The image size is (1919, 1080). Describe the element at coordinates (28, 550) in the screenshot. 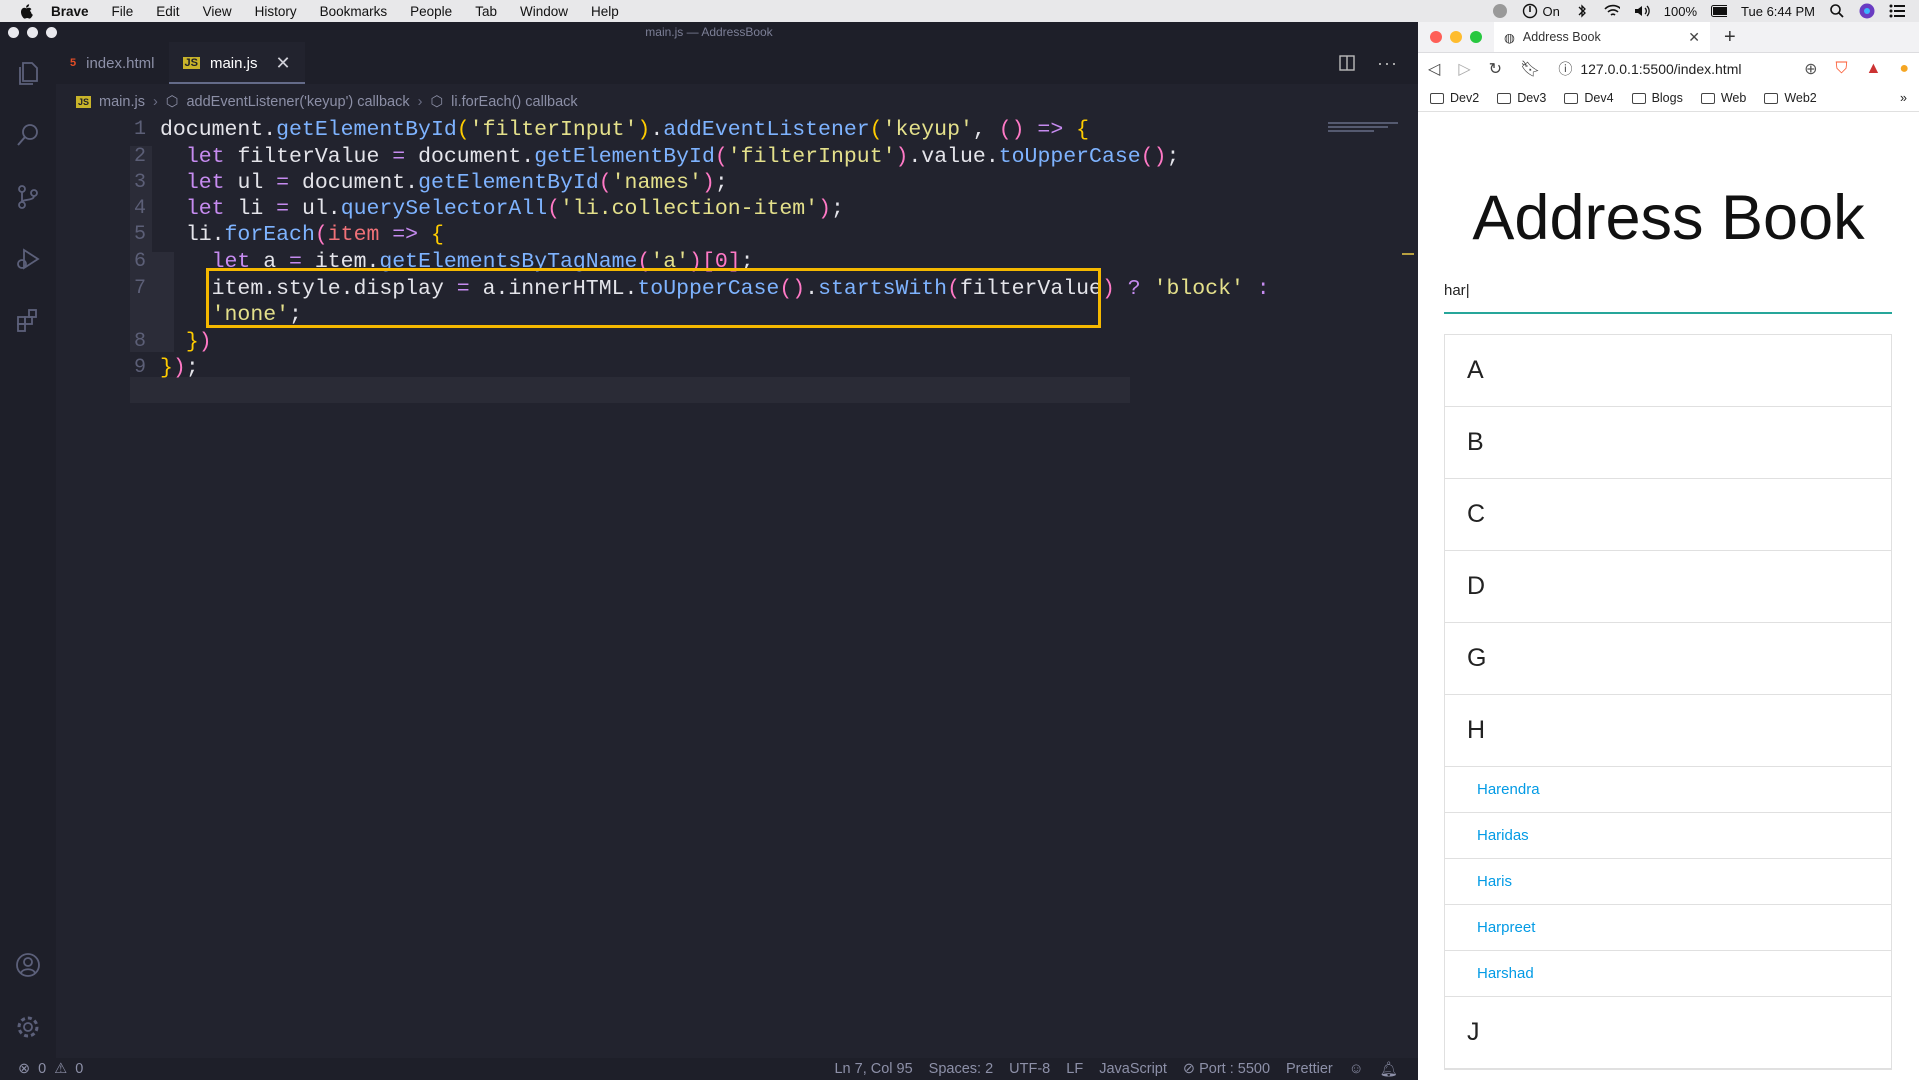

I see `activity-bar` at that location.